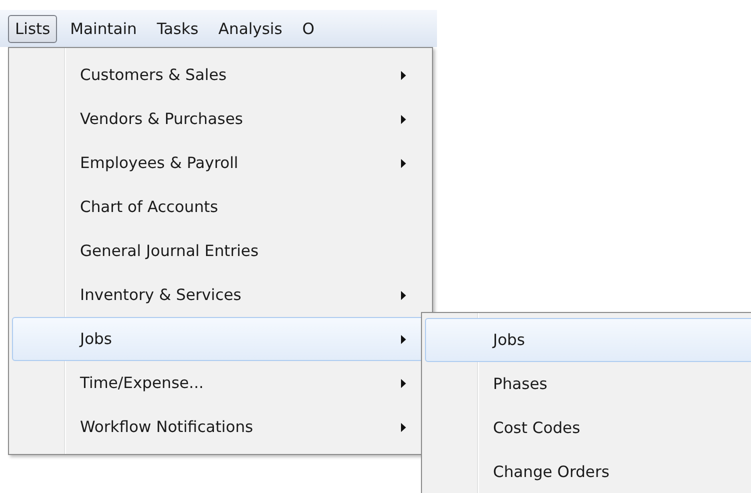 This screenshot has width=751, height=493. What do you see at coordinates (33, 28) in the screenshot?
I see `menu-bar-item: Lists` at bounding box center [33, 28].